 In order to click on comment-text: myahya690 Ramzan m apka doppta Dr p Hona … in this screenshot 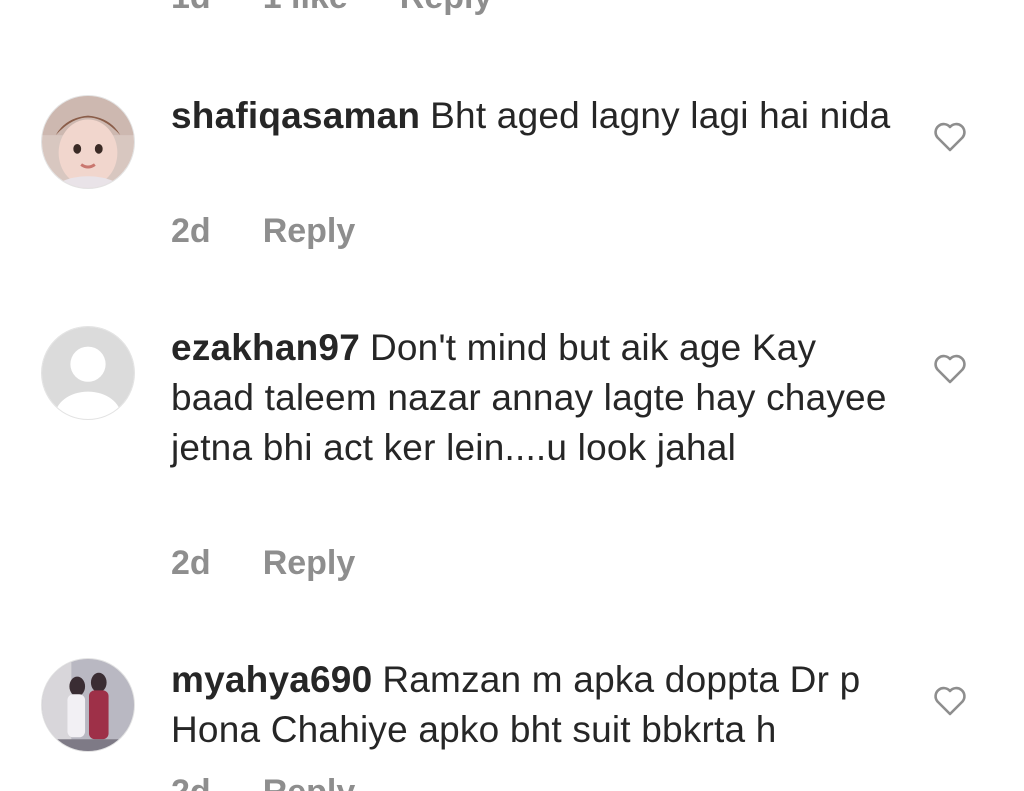, I will do `click(536, 705)`.